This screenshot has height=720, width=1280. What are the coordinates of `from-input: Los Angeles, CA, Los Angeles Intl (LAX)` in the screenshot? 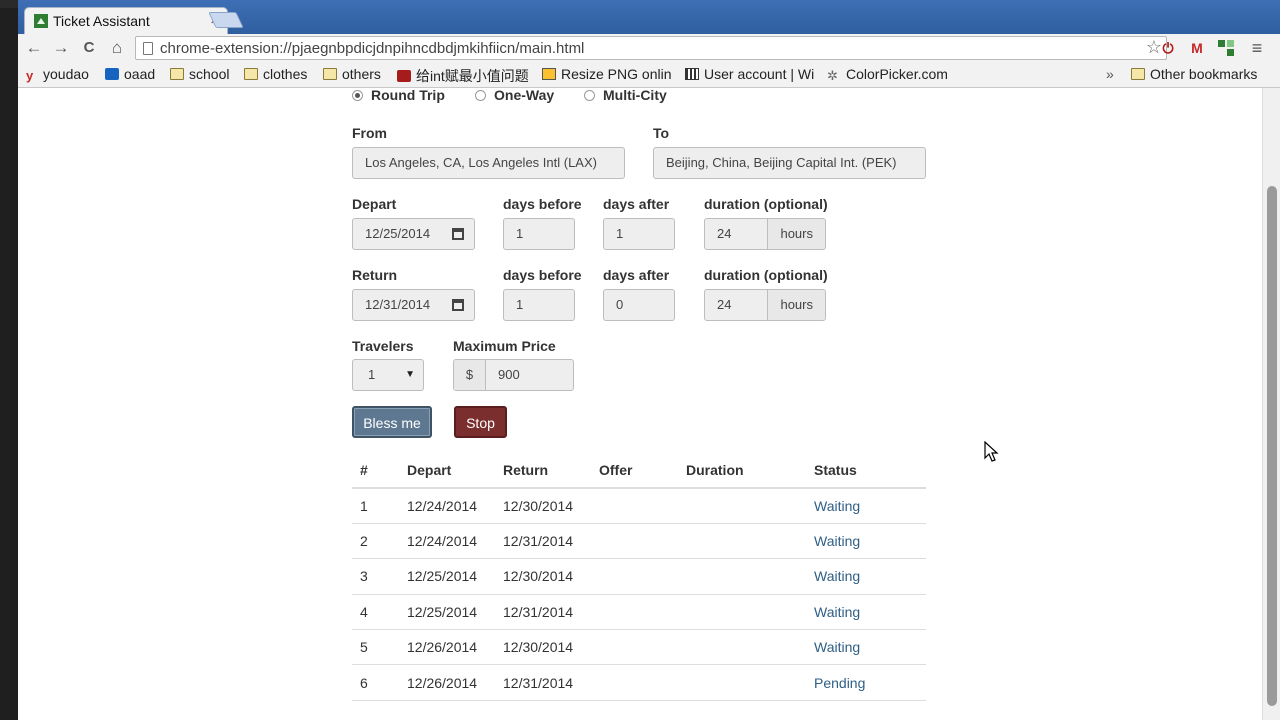 It's located at (488, 163).